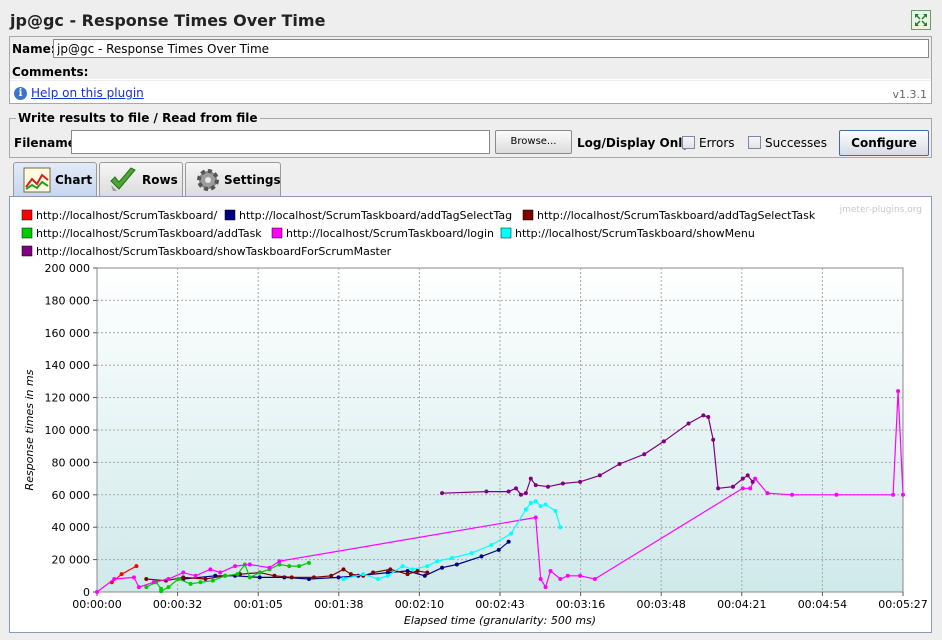  What do you see at coordinates (209, 180) in the screenshot?
I see `gear-icon` at bounding box center [209, 180].